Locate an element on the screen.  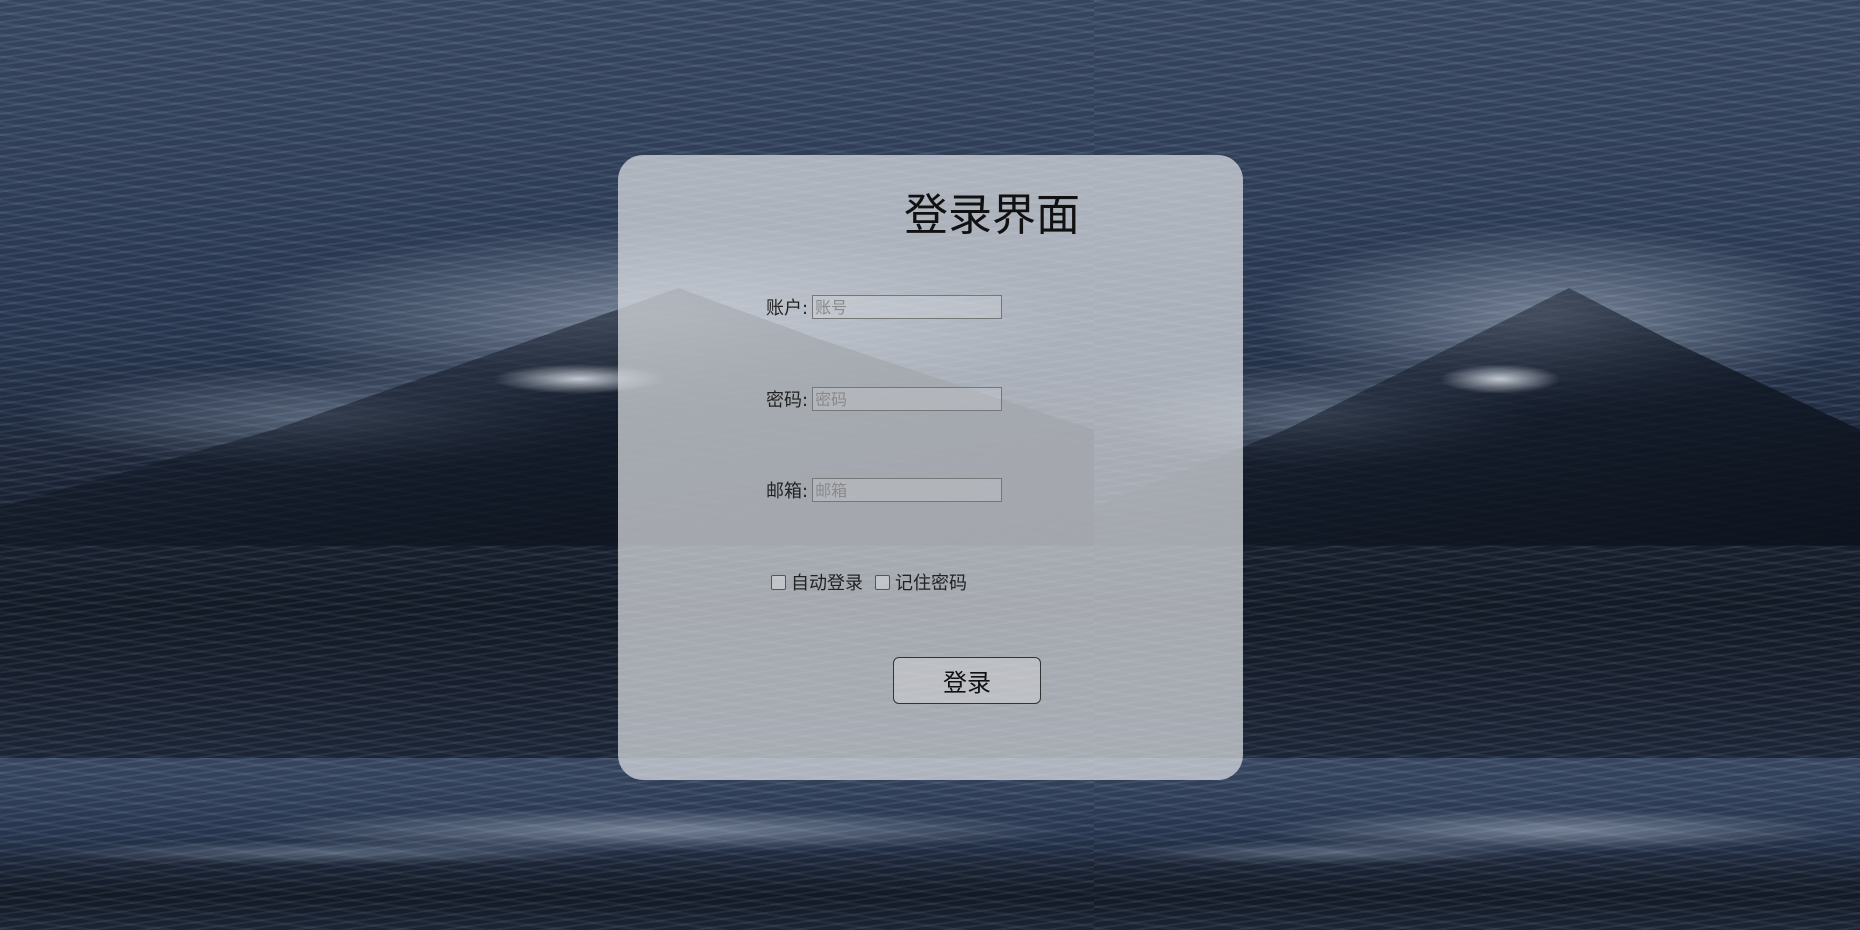
remember-password-option: 记住密码 is located at coordinates (921, 582).